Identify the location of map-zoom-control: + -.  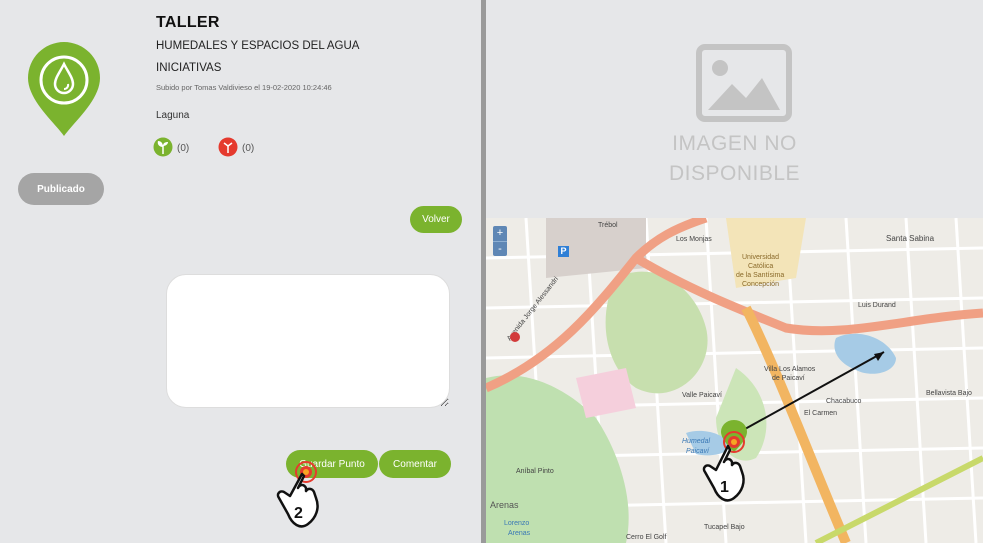
(500, 241).